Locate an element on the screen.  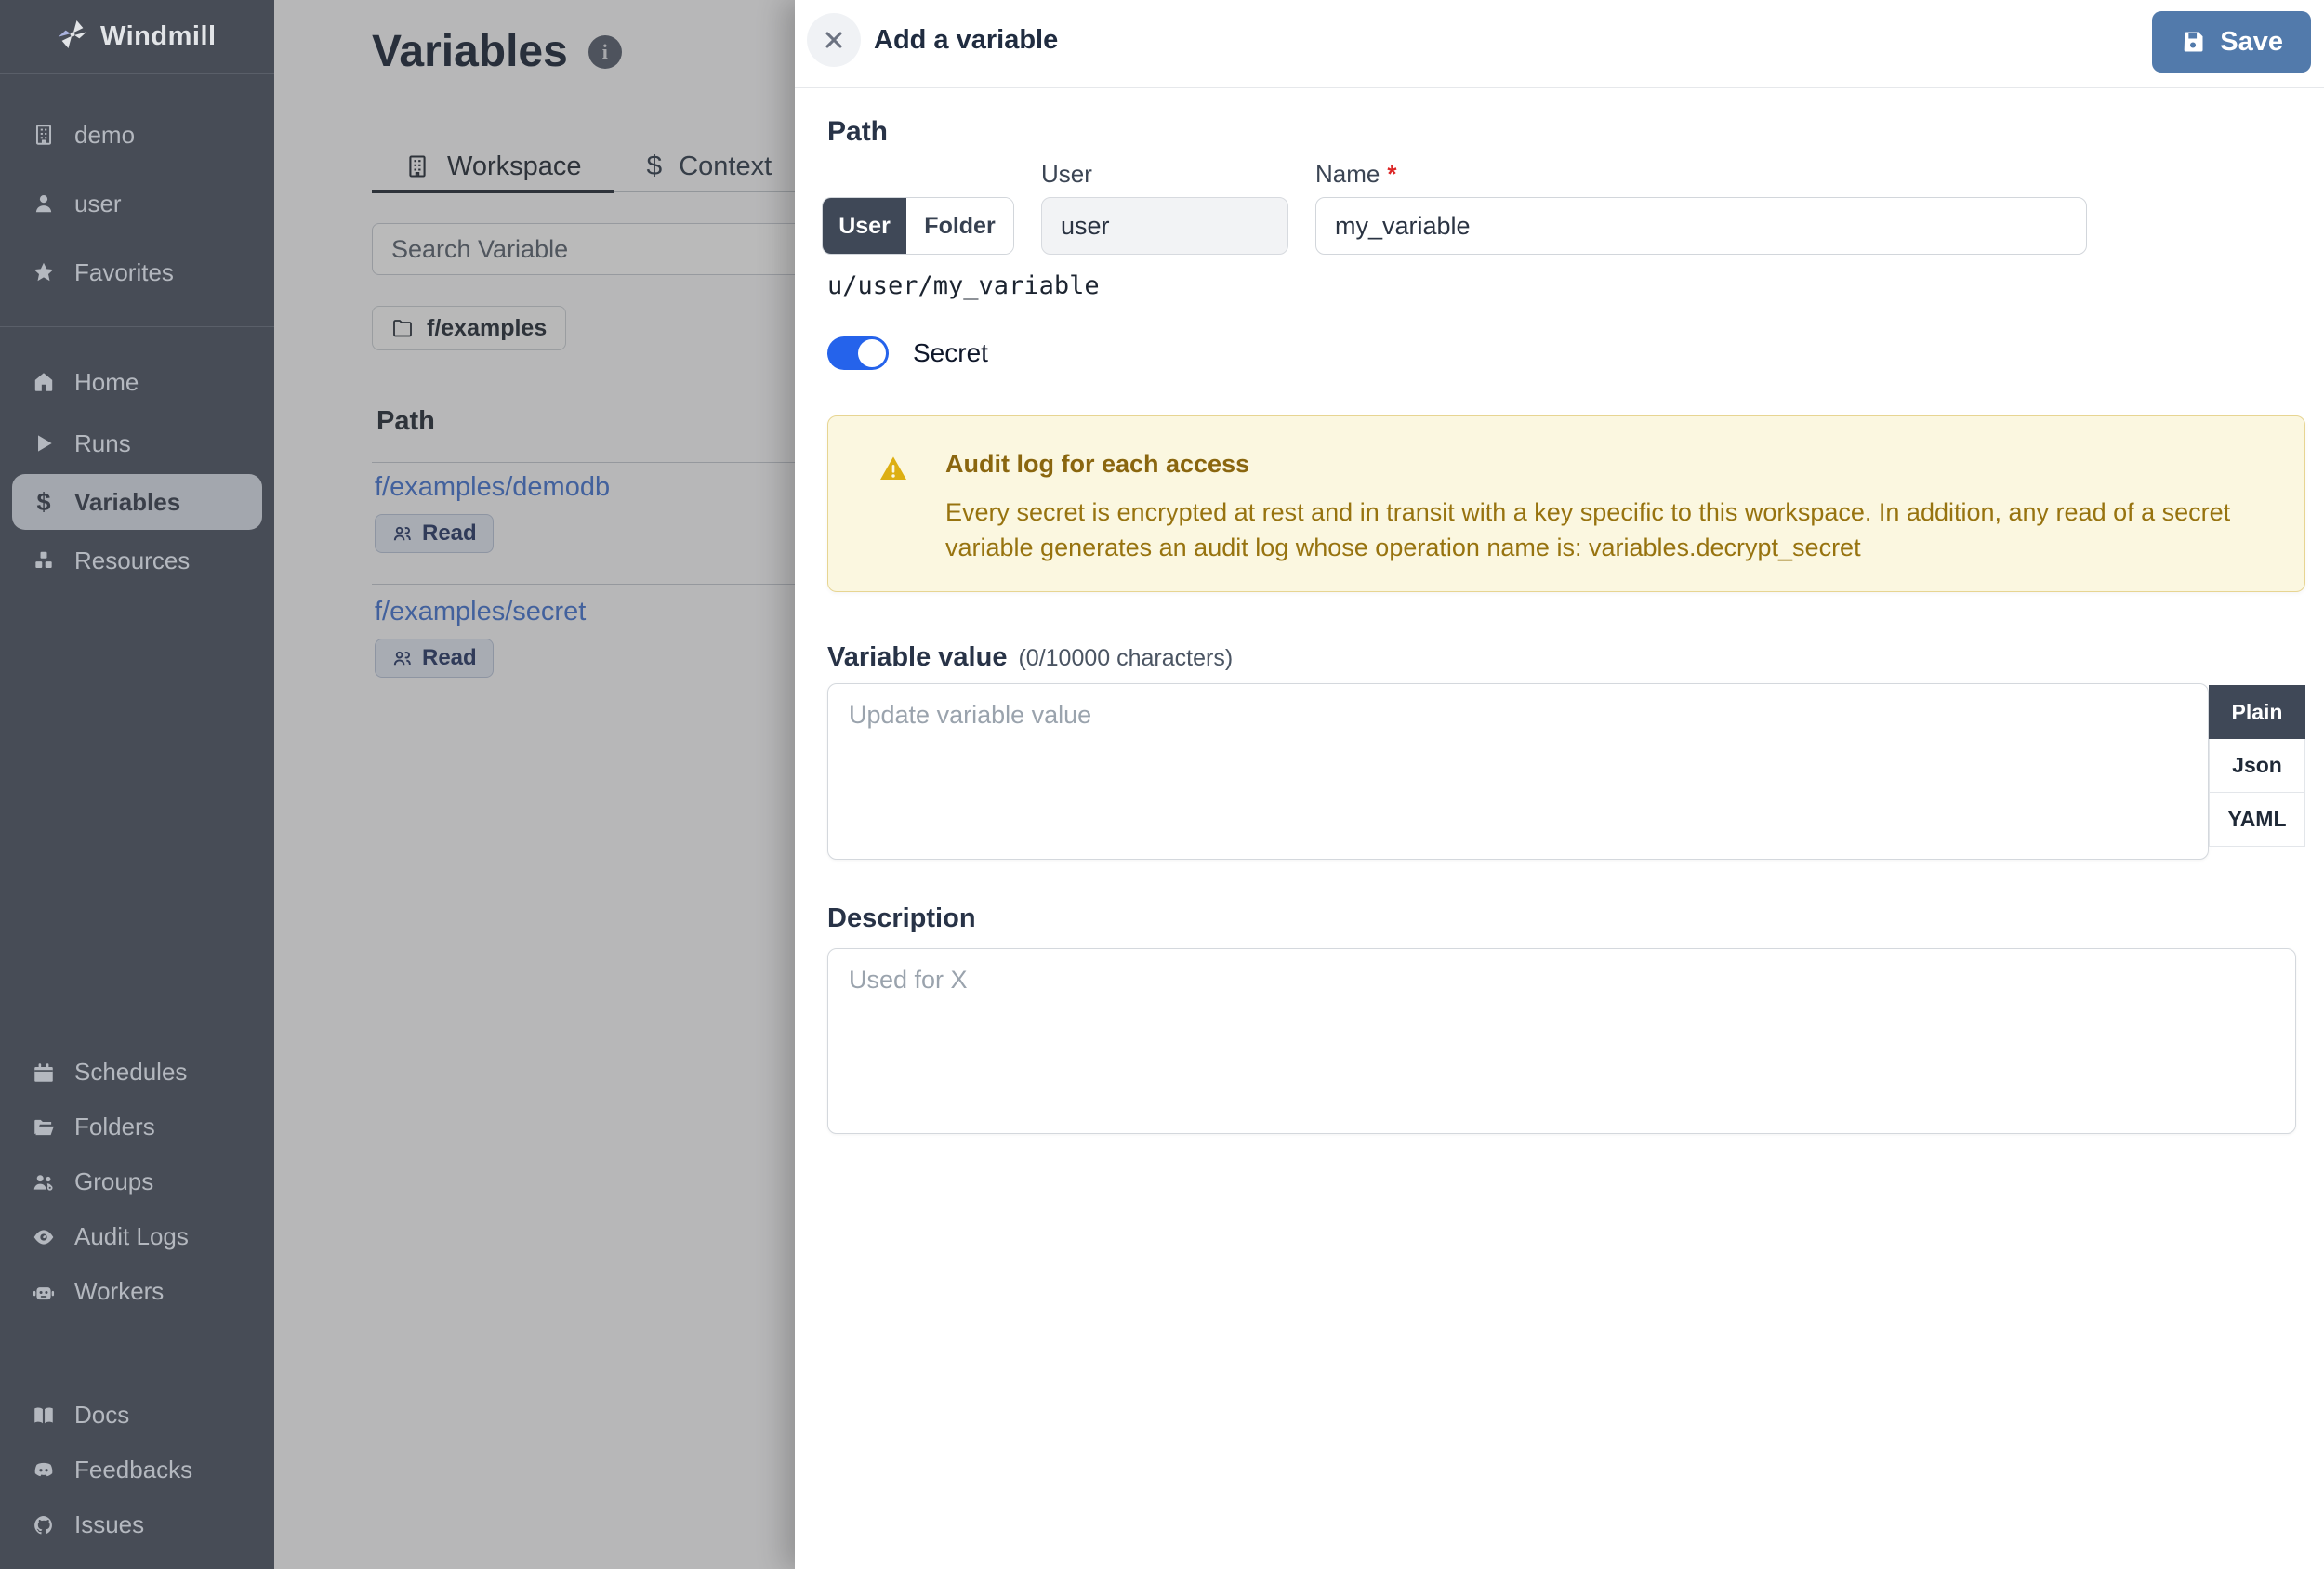
sidebar-item-demo: demo is located at coordinates (137, 134).